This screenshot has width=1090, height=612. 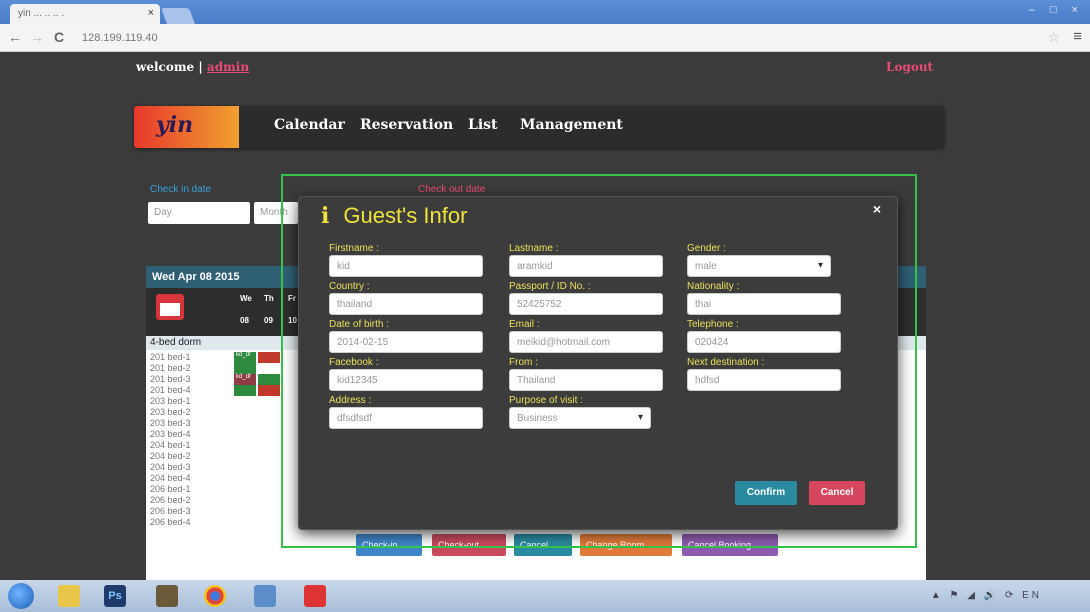 I want to click on pdf-icon, so click(x=315, y=596).